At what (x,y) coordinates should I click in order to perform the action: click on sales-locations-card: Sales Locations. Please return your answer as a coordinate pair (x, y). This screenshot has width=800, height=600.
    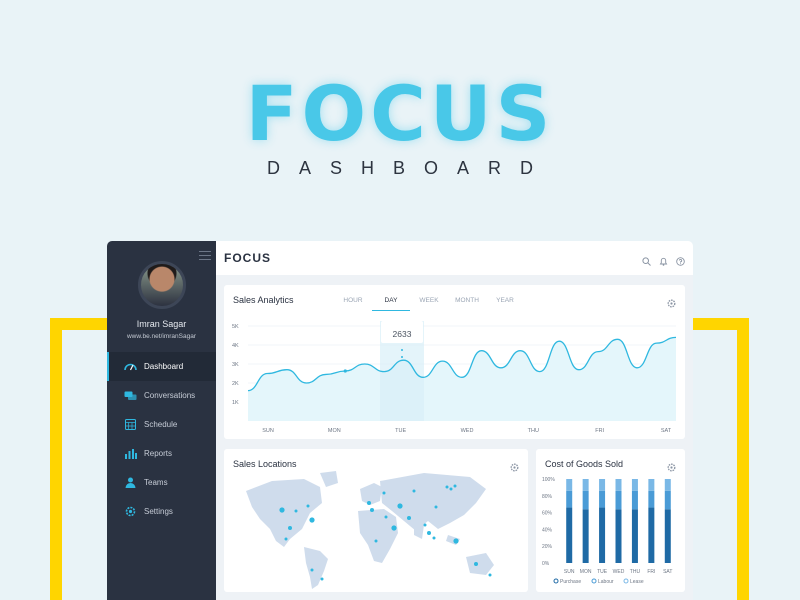
    Looking at the image, I should click on (376, 520).